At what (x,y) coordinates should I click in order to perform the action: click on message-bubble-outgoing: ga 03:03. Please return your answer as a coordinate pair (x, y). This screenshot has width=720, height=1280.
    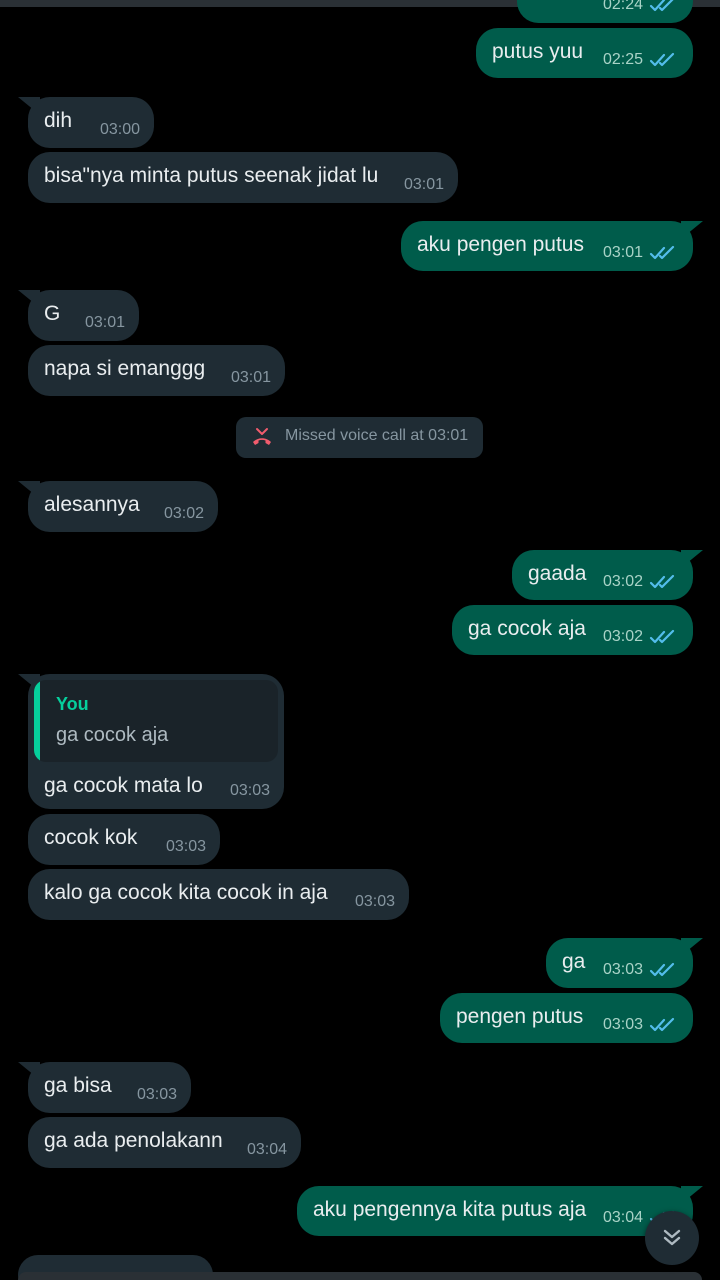
    Looking at the image, I should click on (624, 963).